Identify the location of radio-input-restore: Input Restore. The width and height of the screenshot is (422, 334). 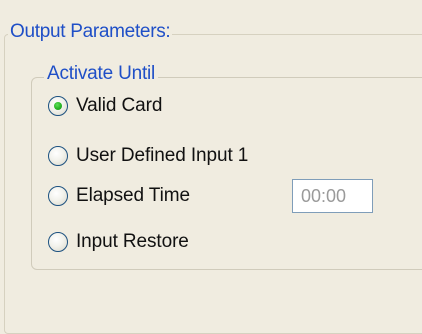
(118, 242).